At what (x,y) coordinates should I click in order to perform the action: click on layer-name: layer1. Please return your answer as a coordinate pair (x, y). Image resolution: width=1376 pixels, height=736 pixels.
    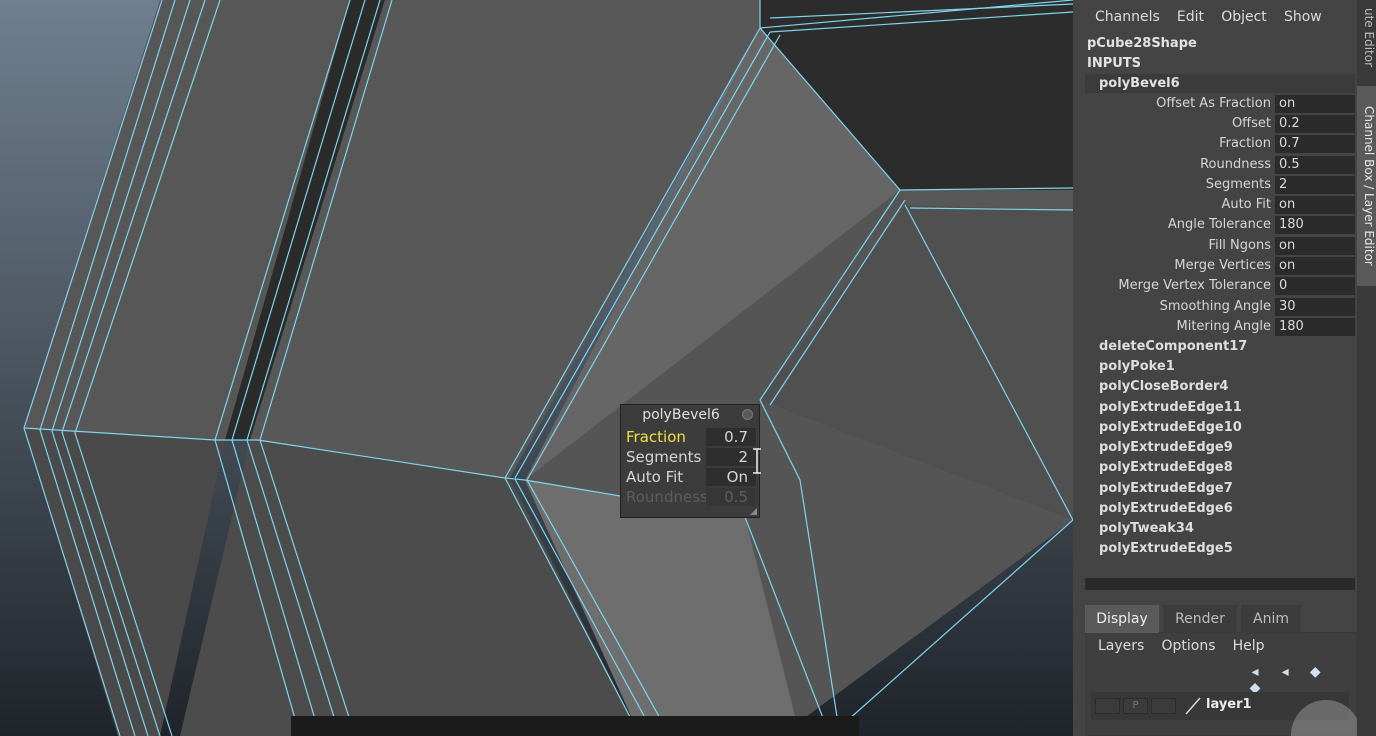
    Looking at the image, I should click on (1229, 704).